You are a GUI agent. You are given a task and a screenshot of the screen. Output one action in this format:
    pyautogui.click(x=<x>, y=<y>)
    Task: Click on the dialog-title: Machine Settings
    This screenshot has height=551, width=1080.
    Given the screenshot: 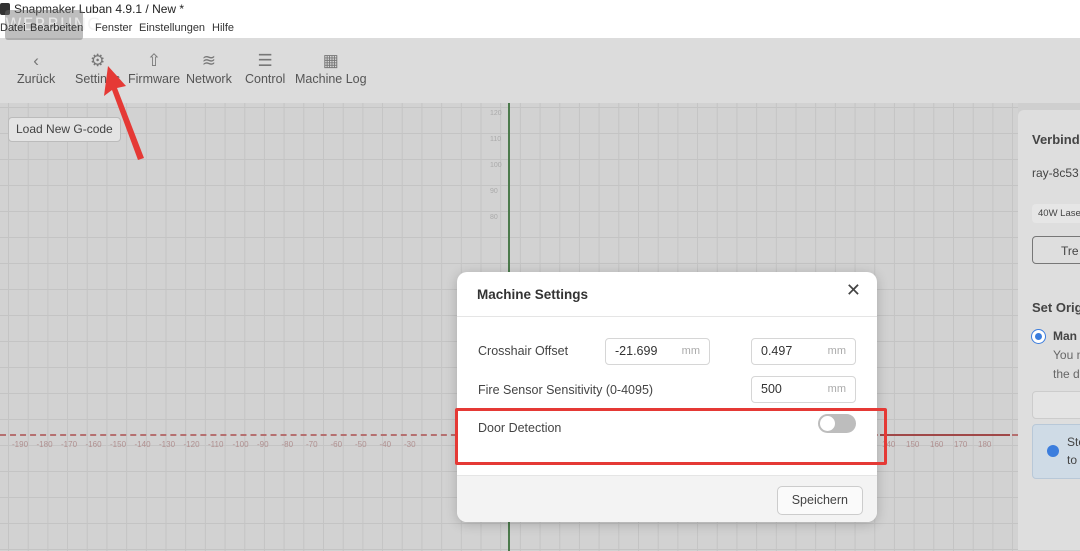 What is the action you would take?
    pyautogui.click(x=667, y=294)
    